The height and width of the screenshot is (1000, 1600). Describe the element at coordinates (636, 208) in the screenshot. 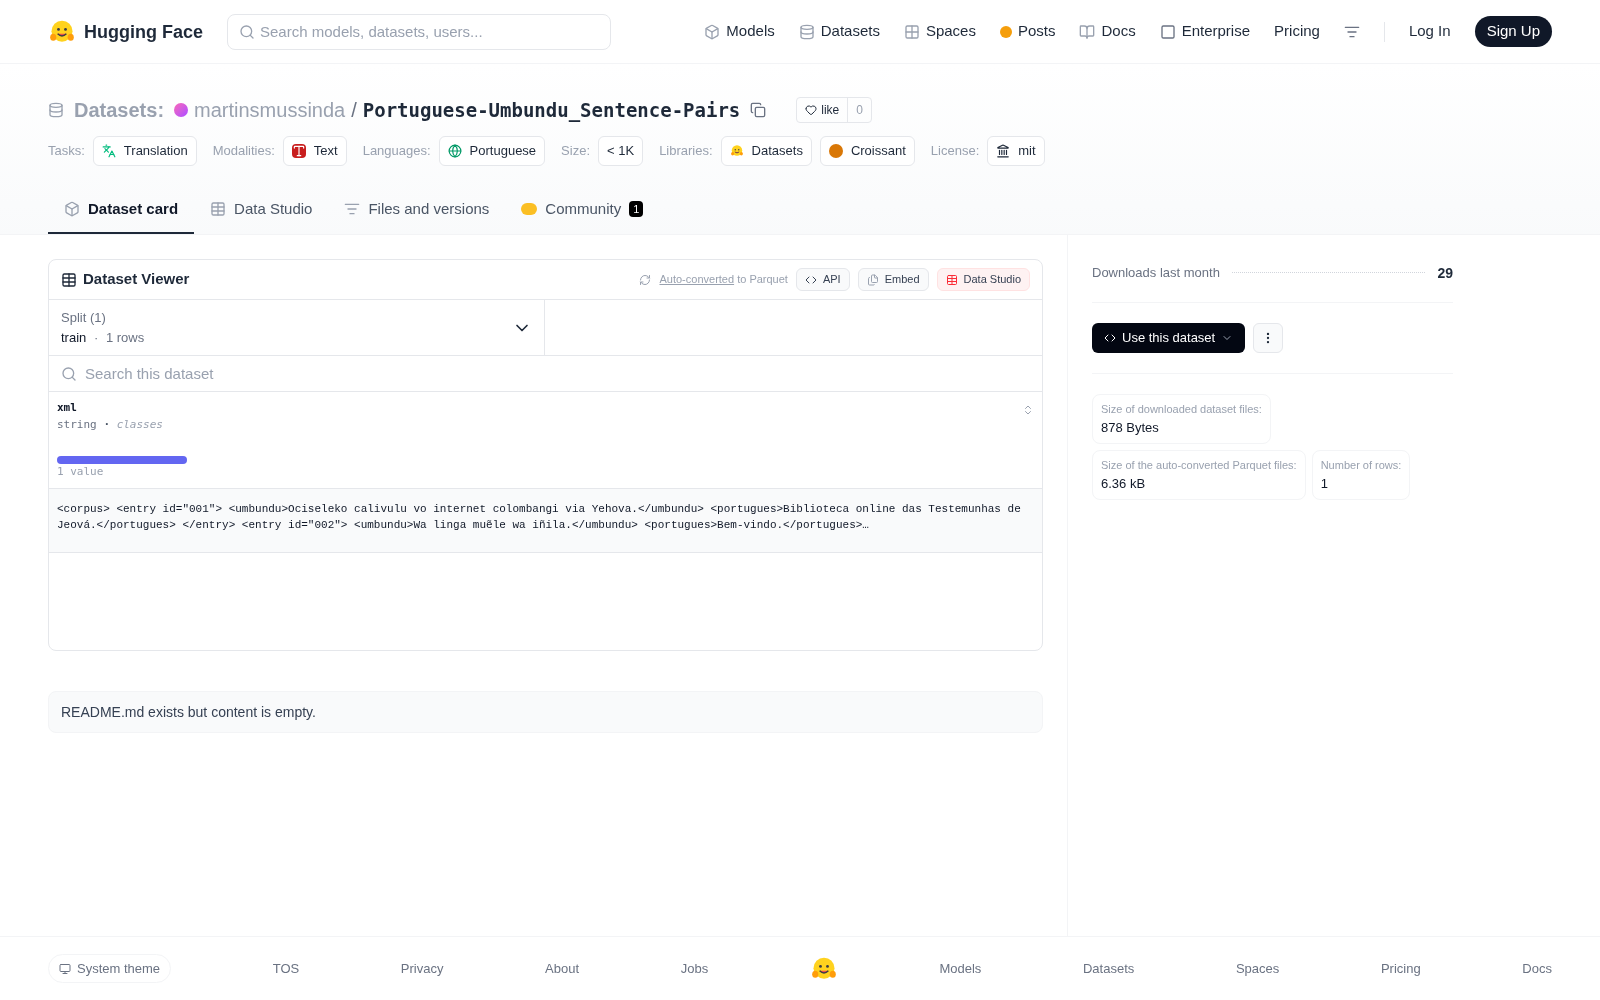

I see `count-badge: 1` at that location.